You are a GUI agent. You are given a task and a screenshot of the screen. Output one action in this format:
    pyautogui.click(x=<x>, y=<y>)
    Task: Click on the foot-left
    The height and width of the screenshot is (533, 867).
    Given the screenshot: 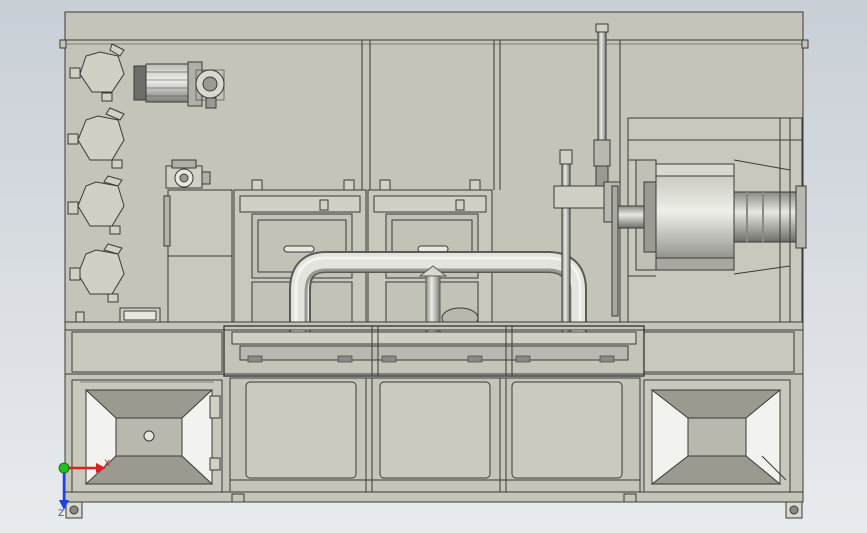 What is the action you would take?
    pyautogui.click(x=74, y=510)
    